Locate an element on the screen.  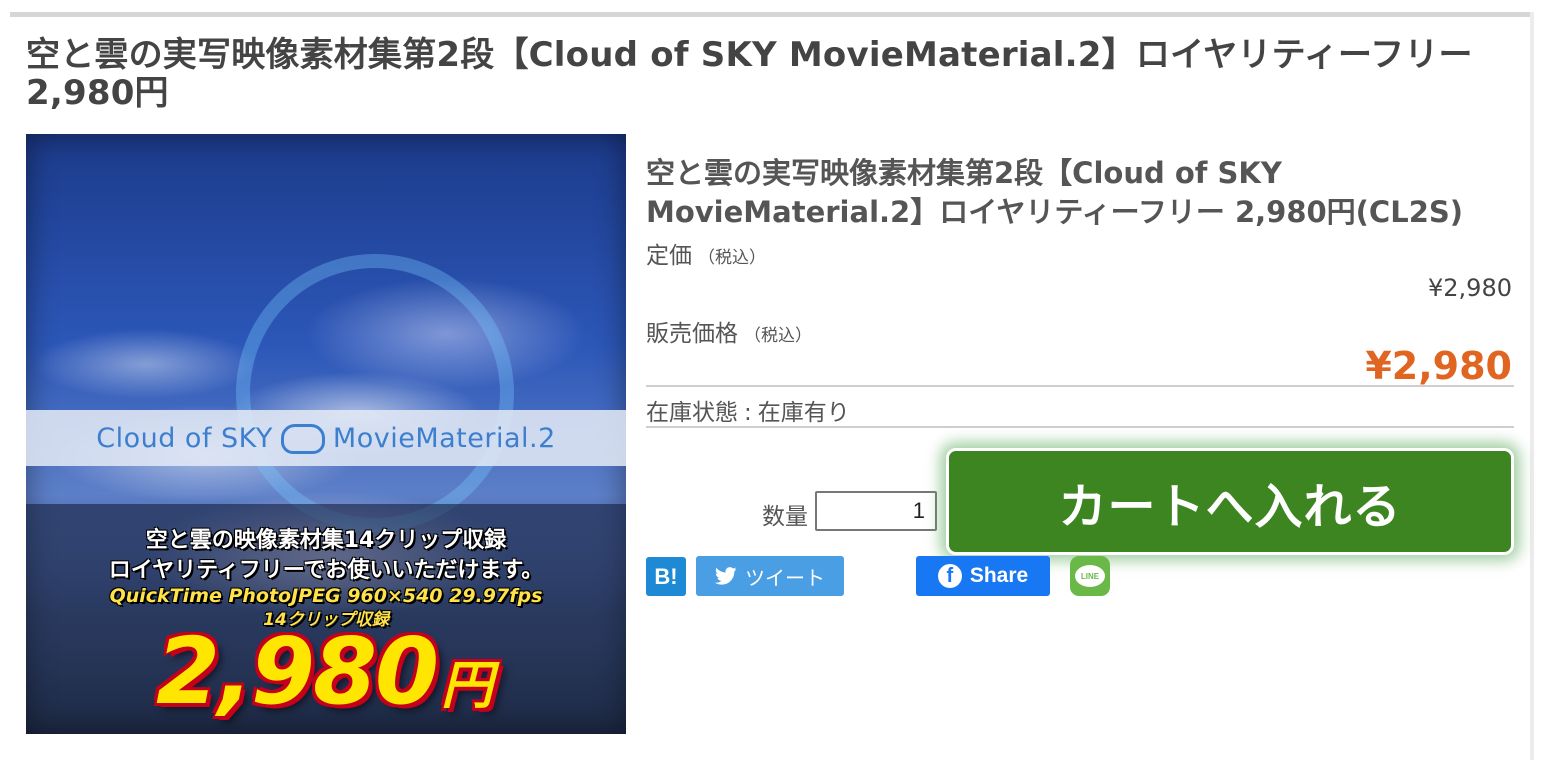
facebook-share-label: Share is located at coordinates (999, 575).